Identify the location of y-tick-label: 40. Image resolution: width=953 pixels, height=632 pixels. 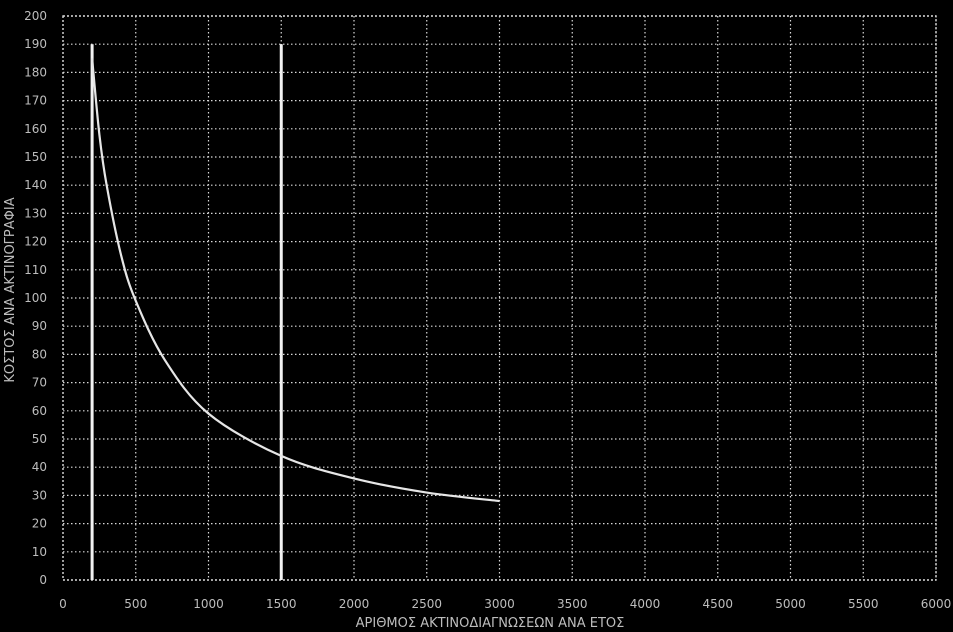
(39, 467).